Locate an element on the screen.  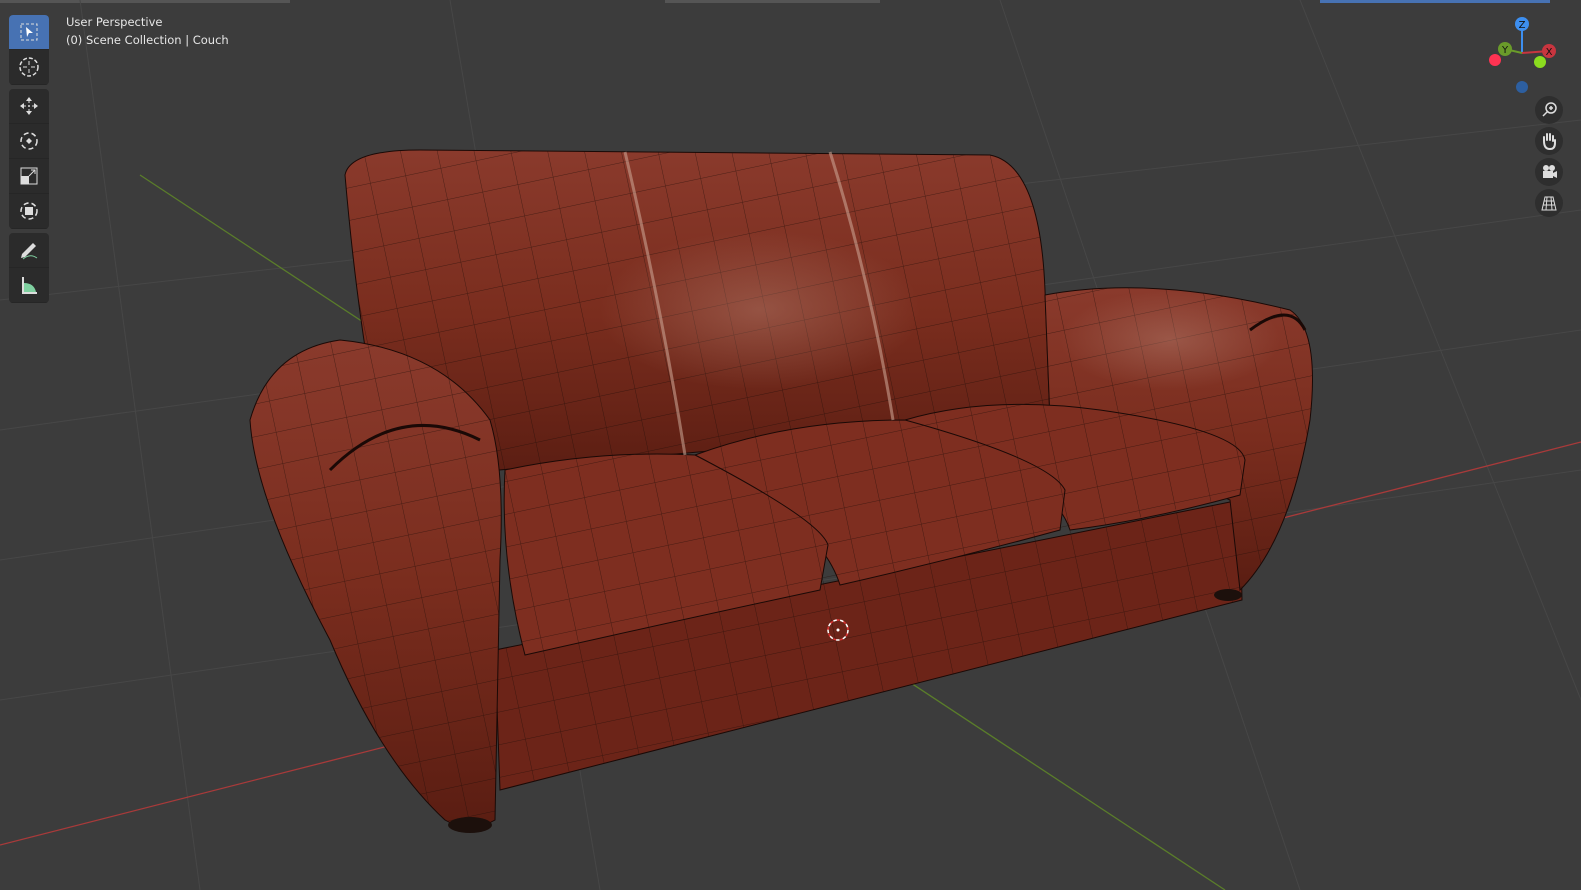
gizmo-neg-x is located at coordinates (1495, 60).